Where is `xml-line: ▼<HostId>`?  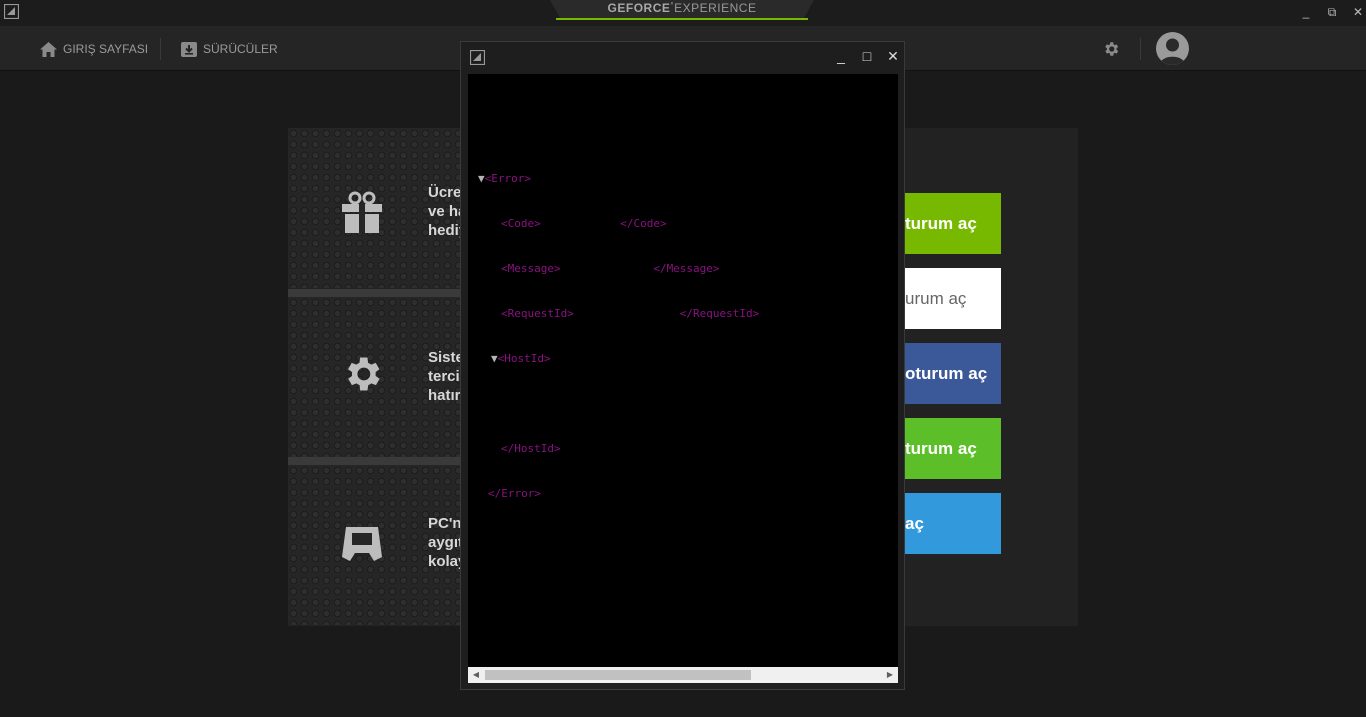
xml-line: ▼<HostId> is located at coordinates (613, 358).